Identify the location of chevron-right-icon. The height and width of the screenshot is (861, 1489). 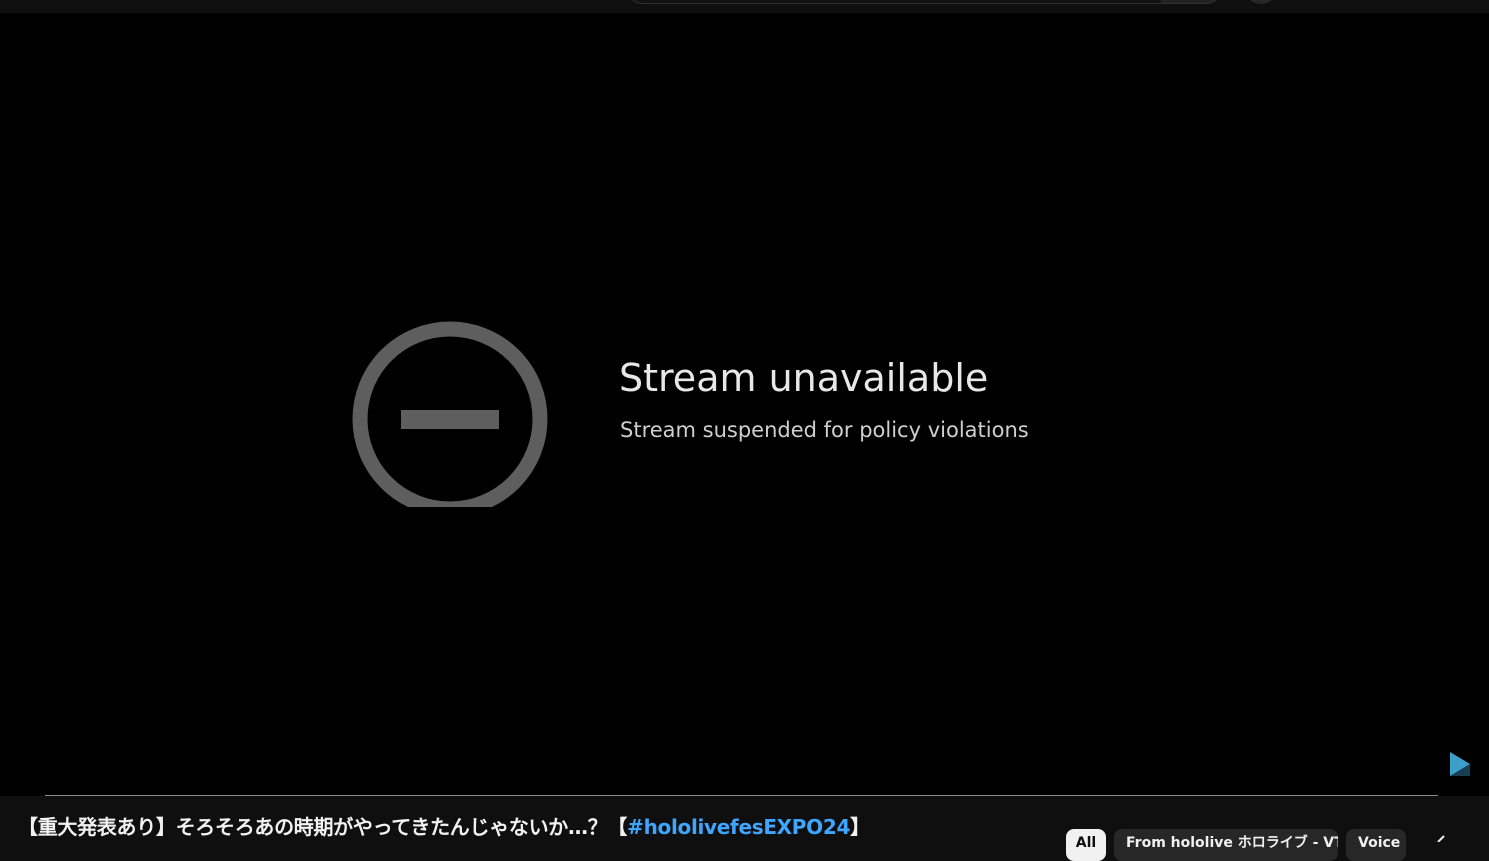
(1442, 837).